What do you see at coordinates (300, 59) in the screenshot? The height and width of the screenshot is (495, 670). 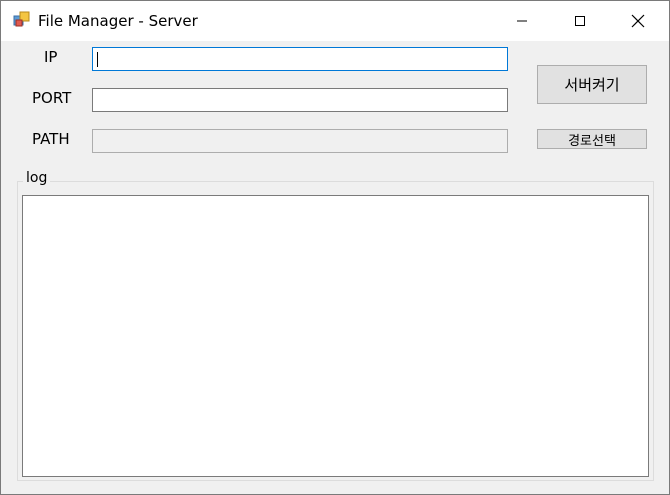 I see `ip-input` at bounding box center [300, 59].